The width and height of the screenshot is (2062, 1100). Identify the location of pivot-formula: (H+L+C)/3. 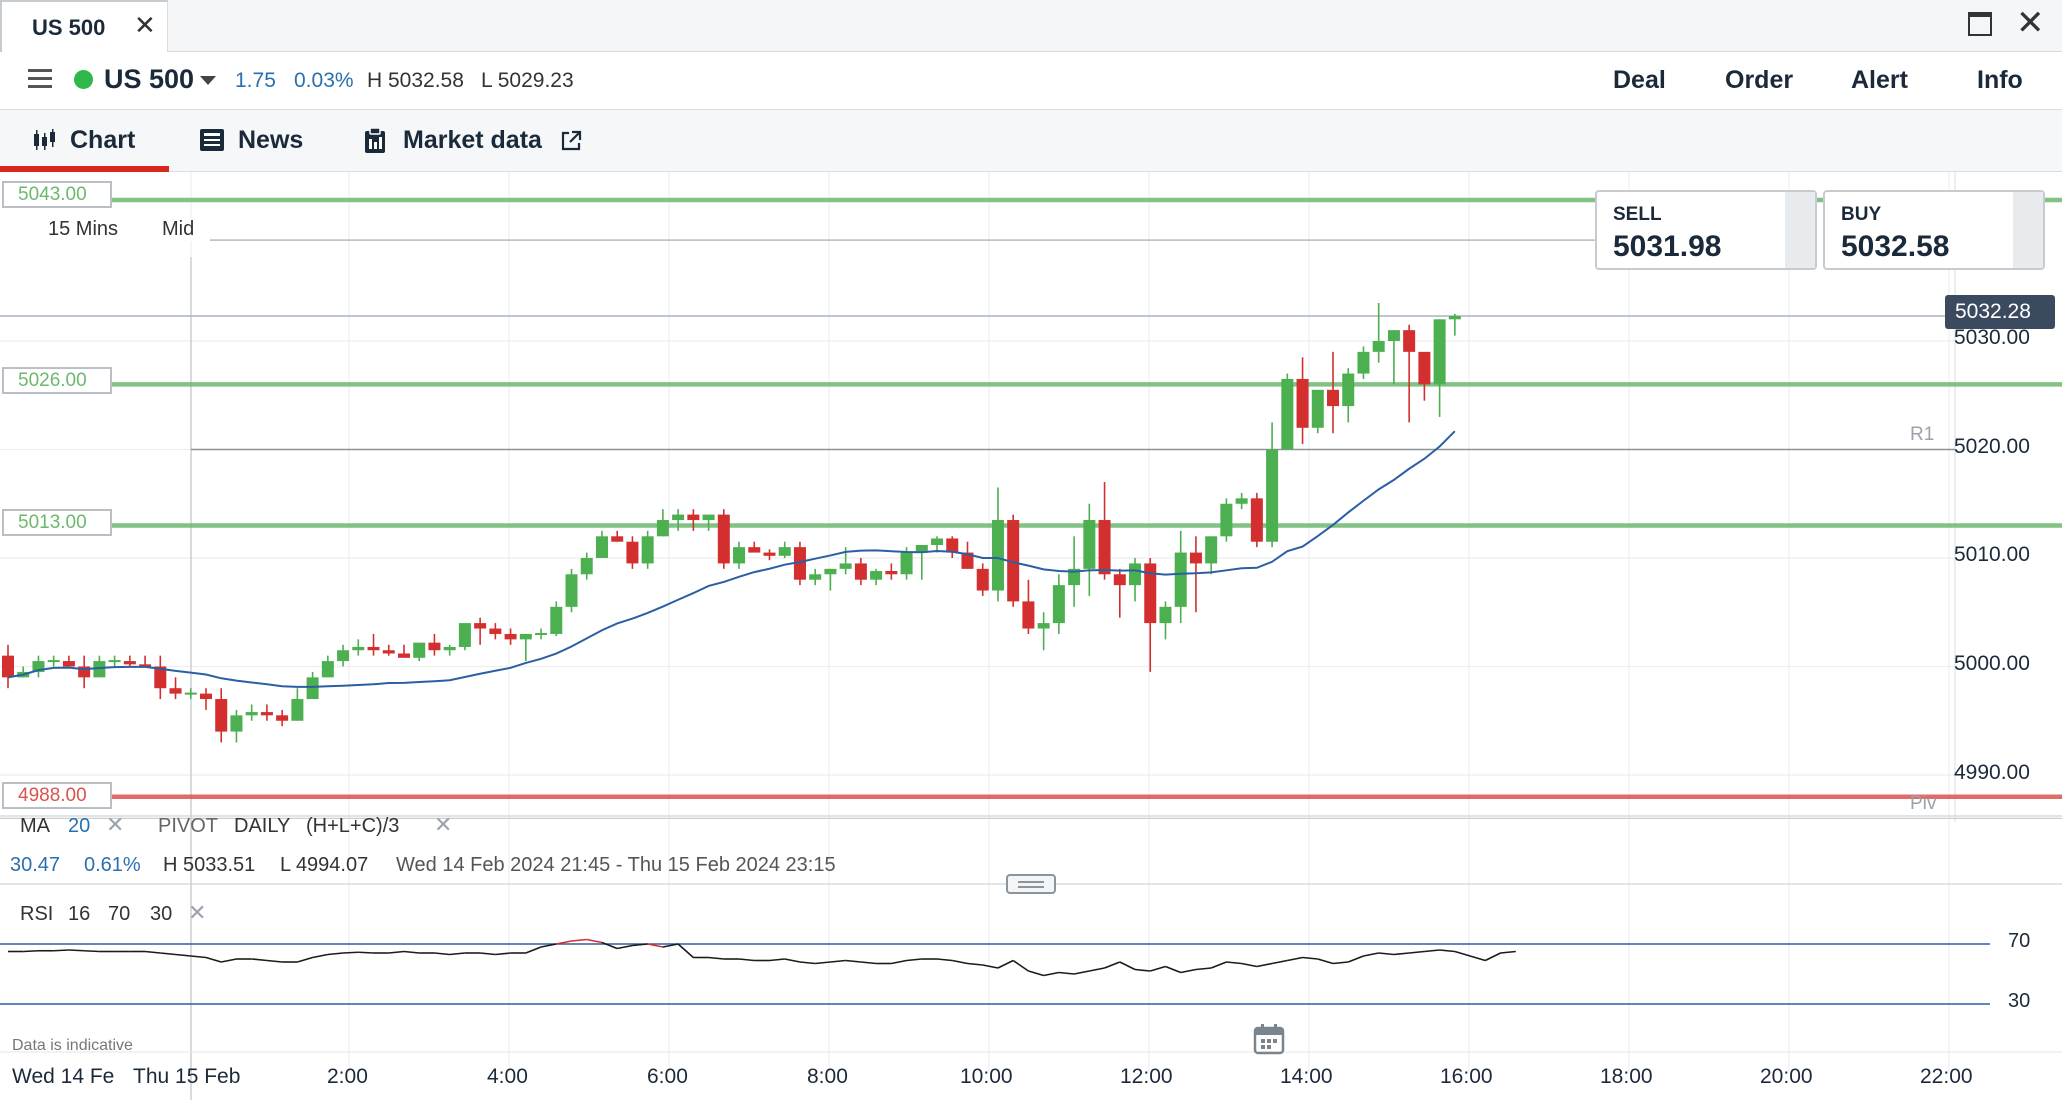
(352, 826).